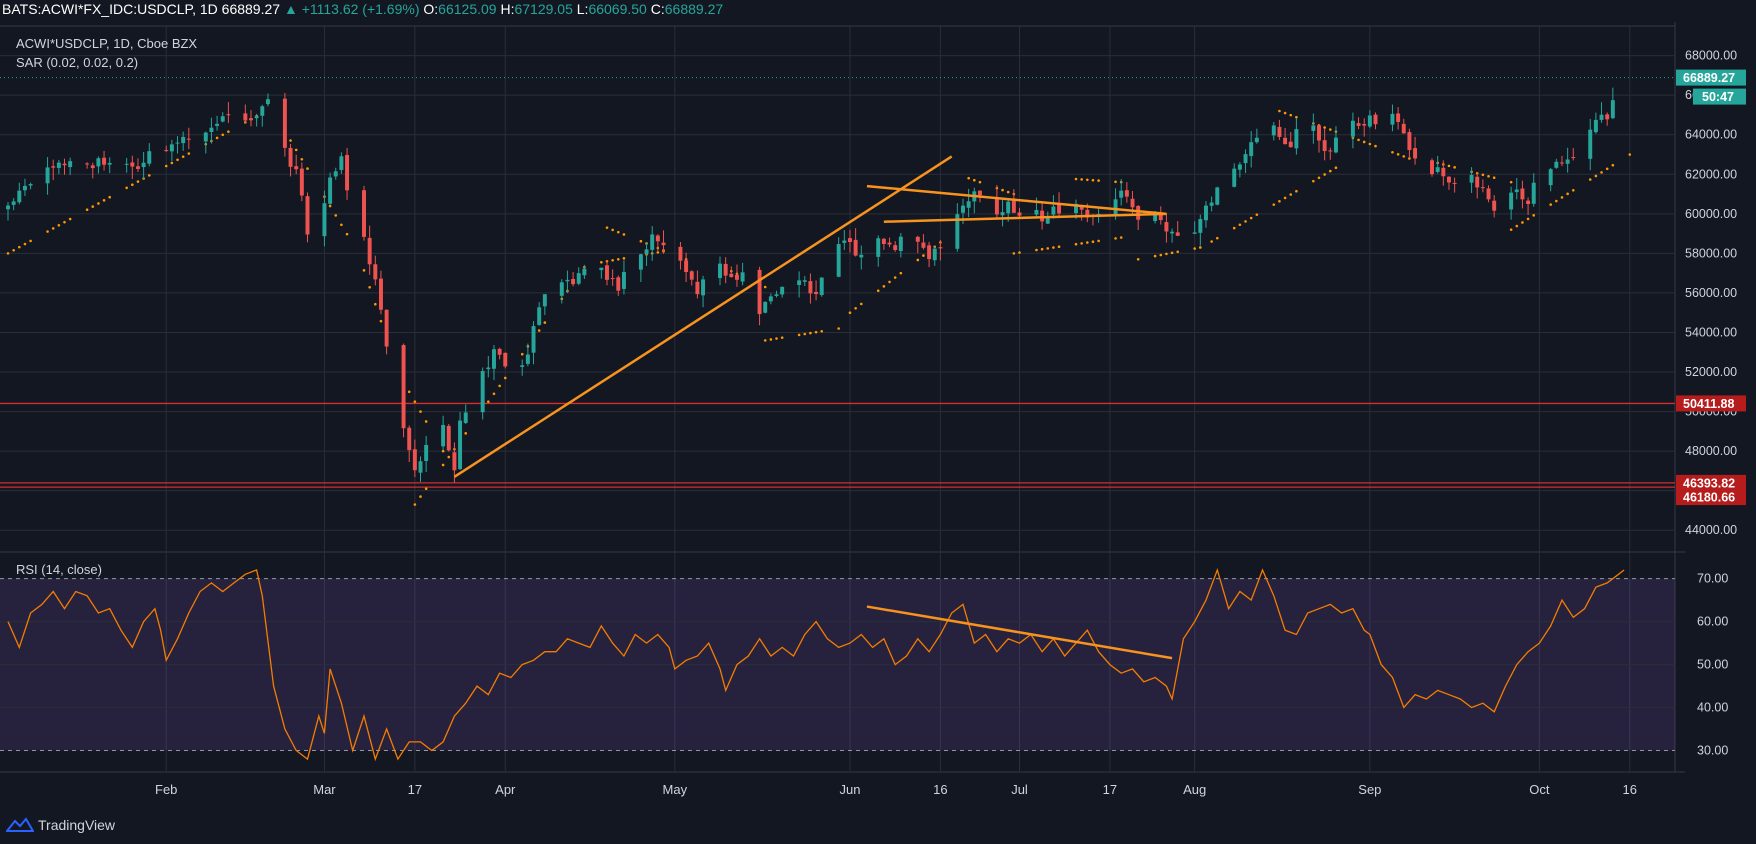 This screenshot has height=844, width=1756. What do you see at coordinates (59, 569) in the screenshot?
I see `rsi-legend: RSI (14, close)` at bounding box center [59, 569].